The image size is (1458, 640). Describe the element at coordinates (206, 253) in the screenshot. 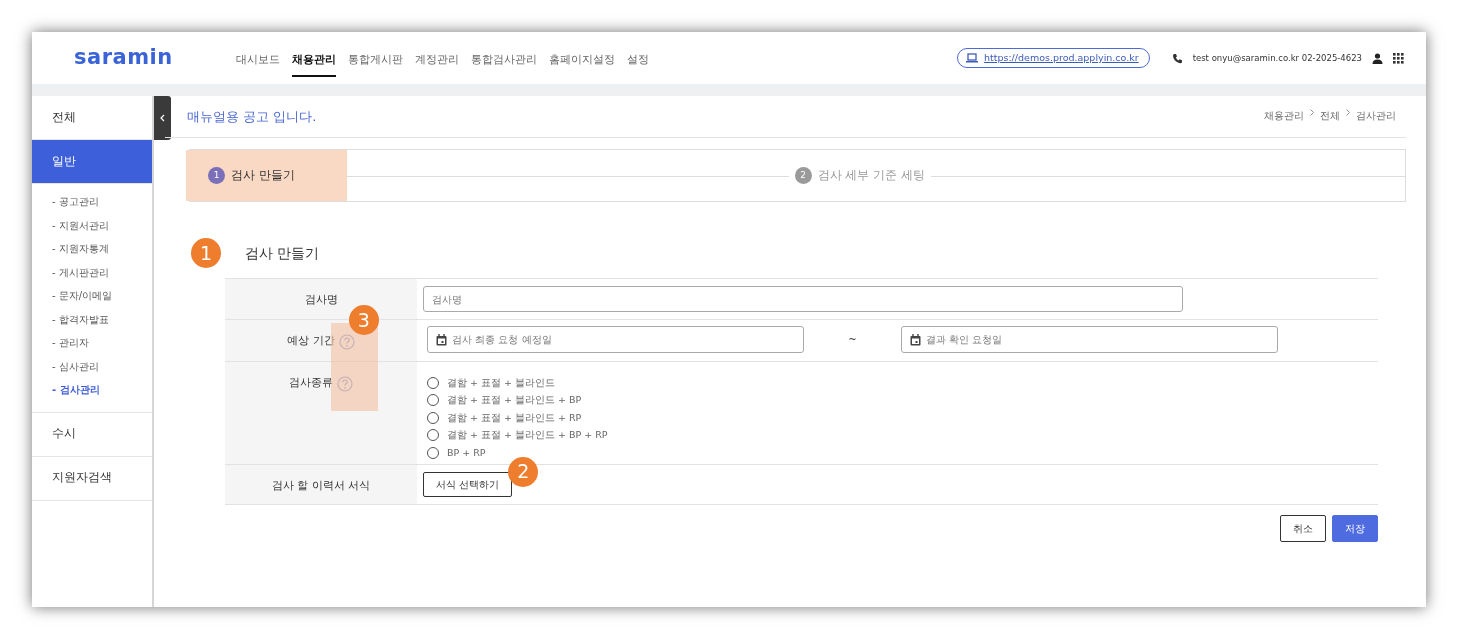

I see `step-callout: 1` at that location.